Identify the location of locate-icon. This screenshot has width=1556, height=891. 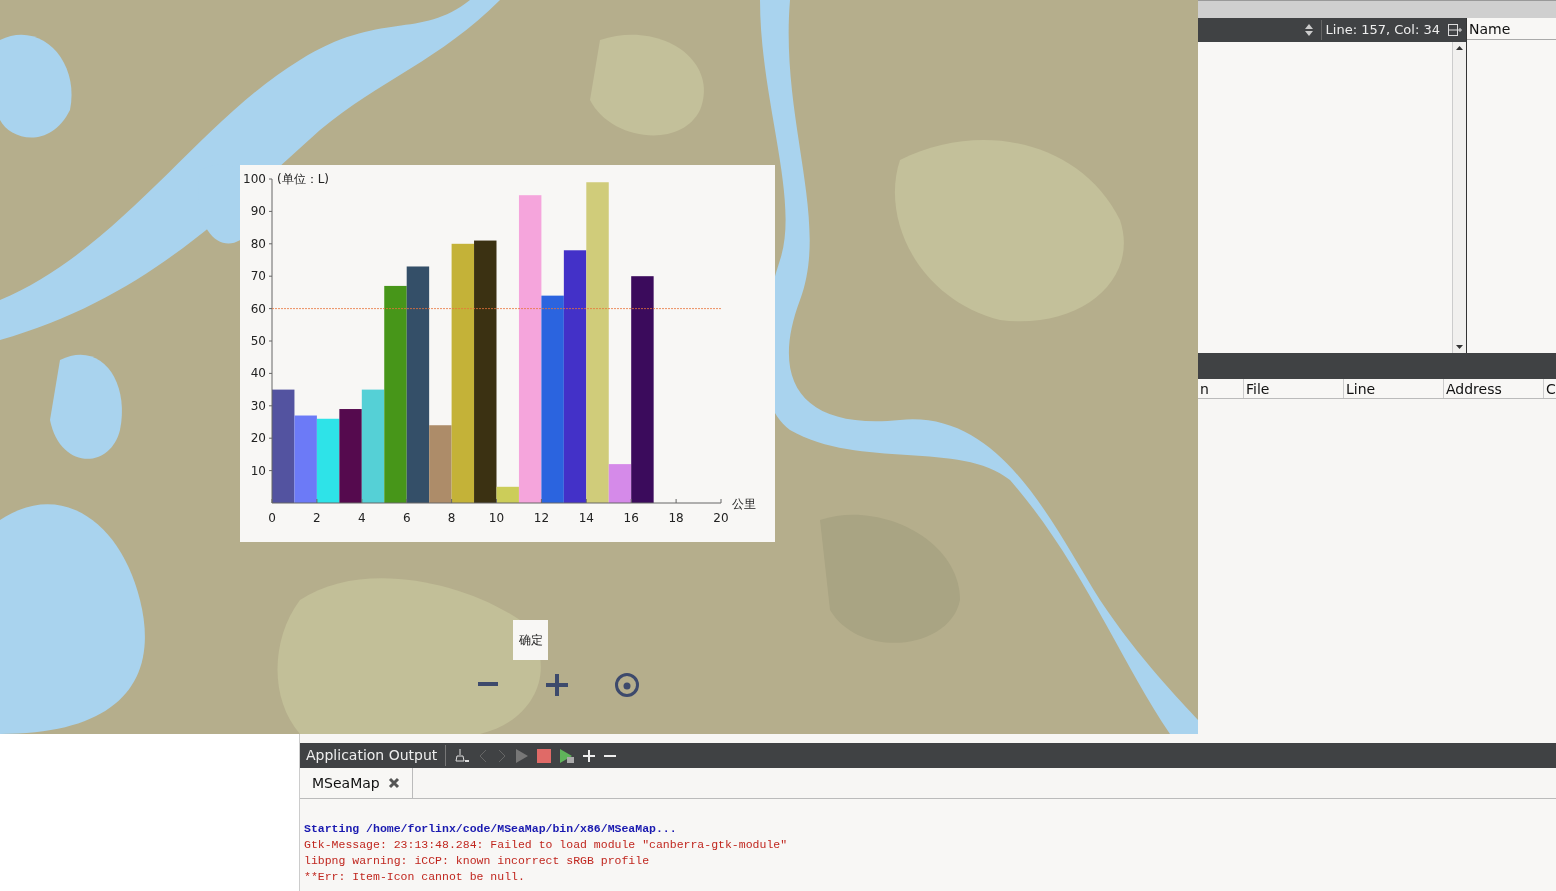
(627, 685).